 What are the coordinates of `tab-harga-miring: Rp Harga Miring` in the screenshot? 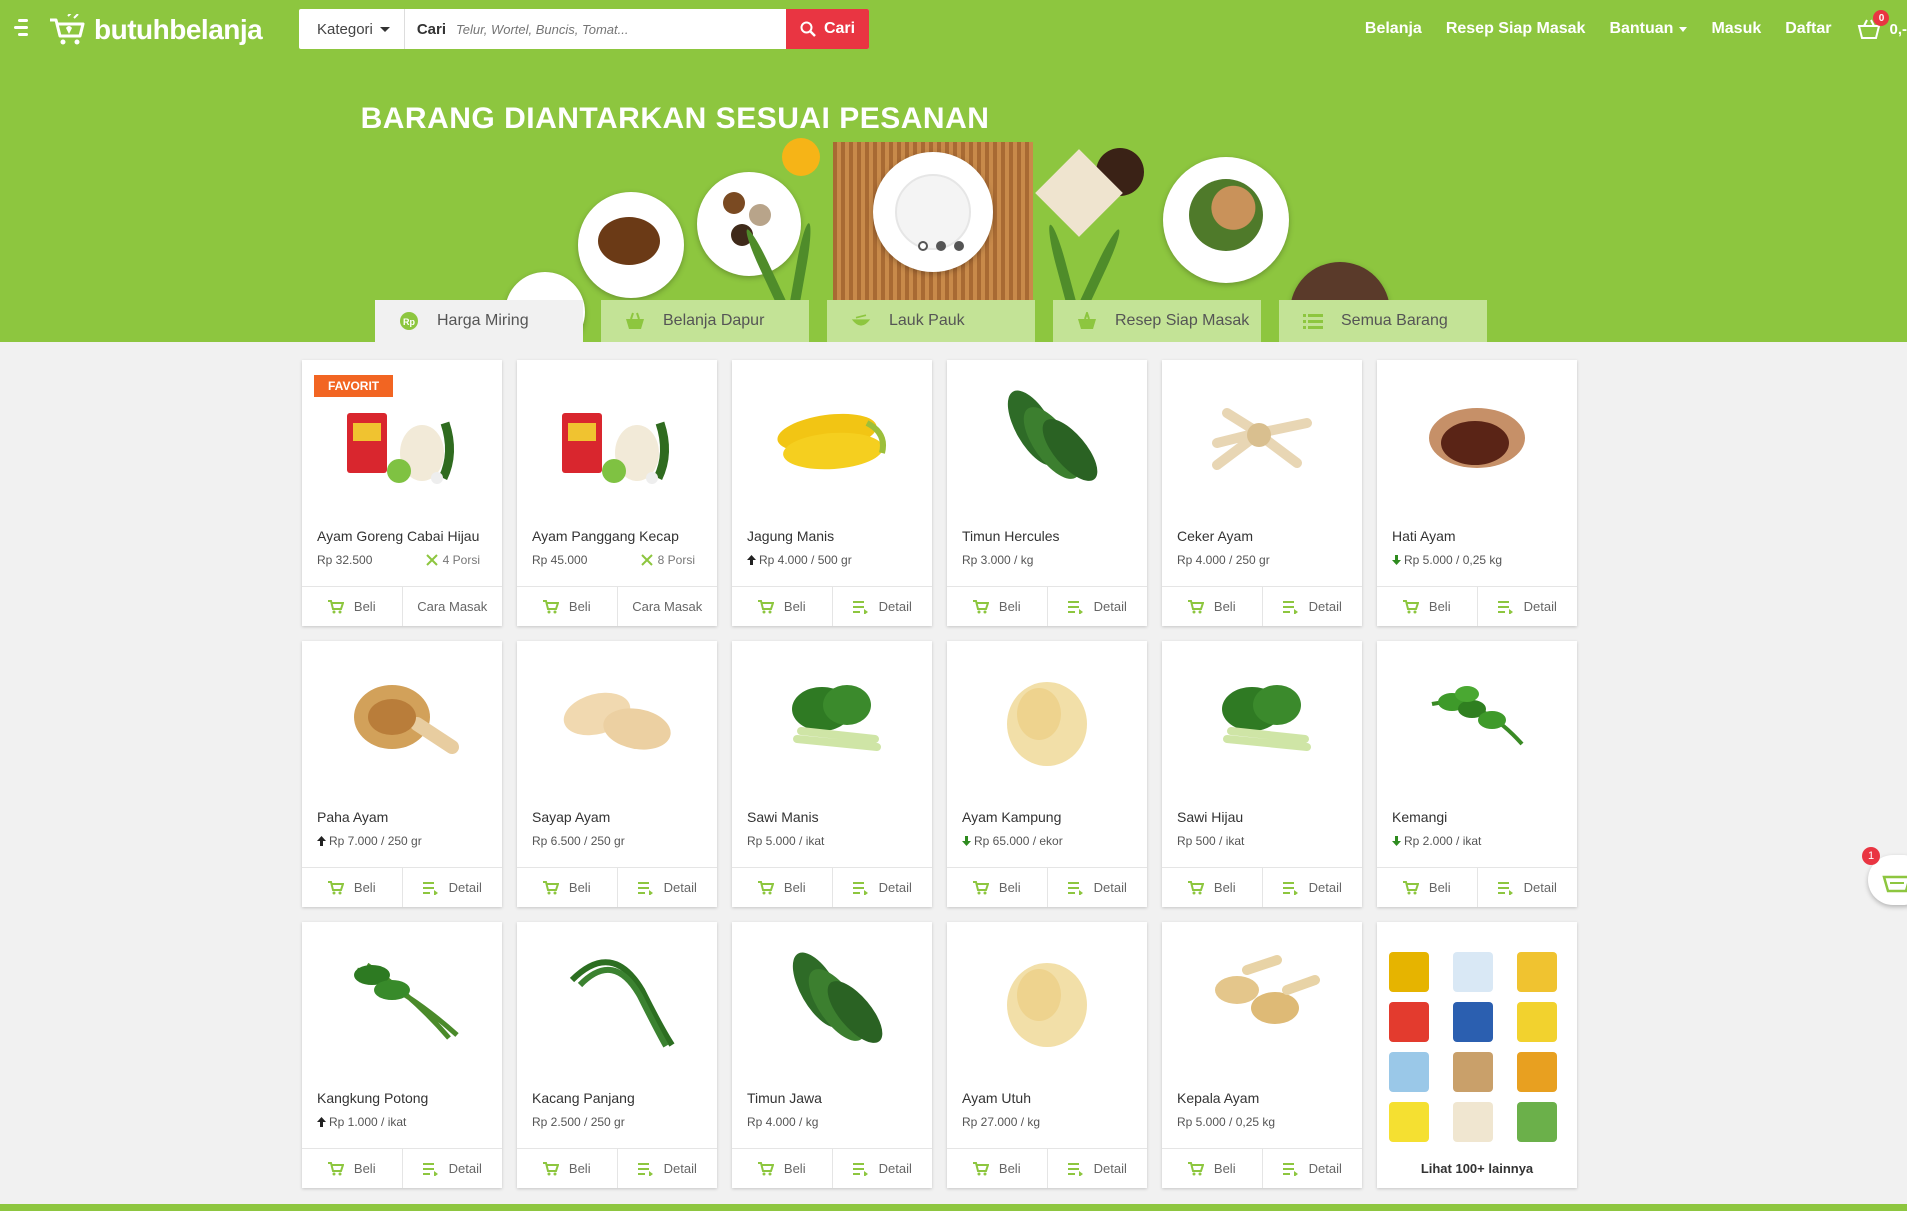 It's located at (479, 321).